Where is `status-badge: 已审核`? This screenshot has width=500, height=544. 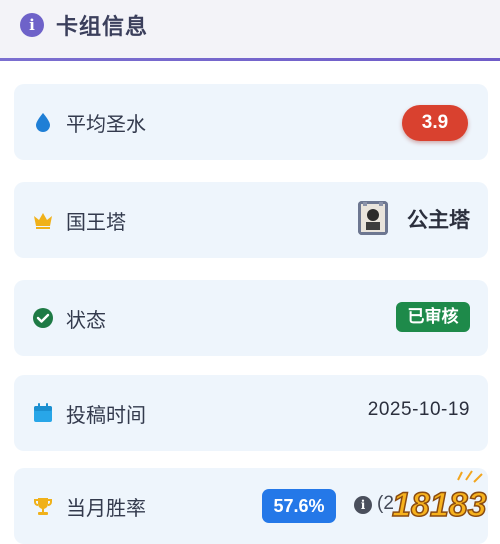
status-badge: 已审核 is located at coordinates (433, 317).